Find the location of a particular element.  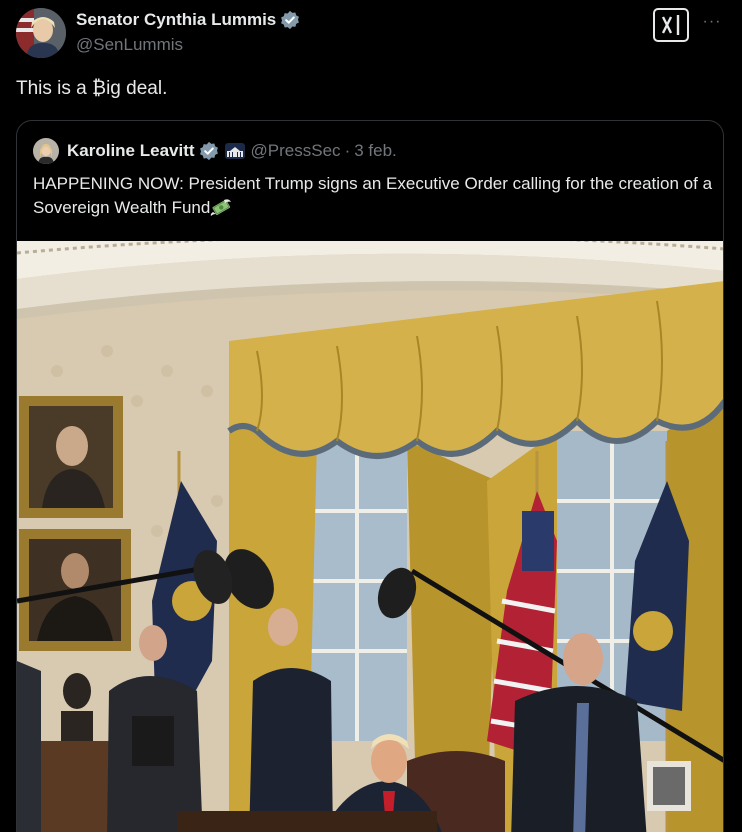

quoted-author-name: Karoline Leavitt is located at coordinates (131, 151).